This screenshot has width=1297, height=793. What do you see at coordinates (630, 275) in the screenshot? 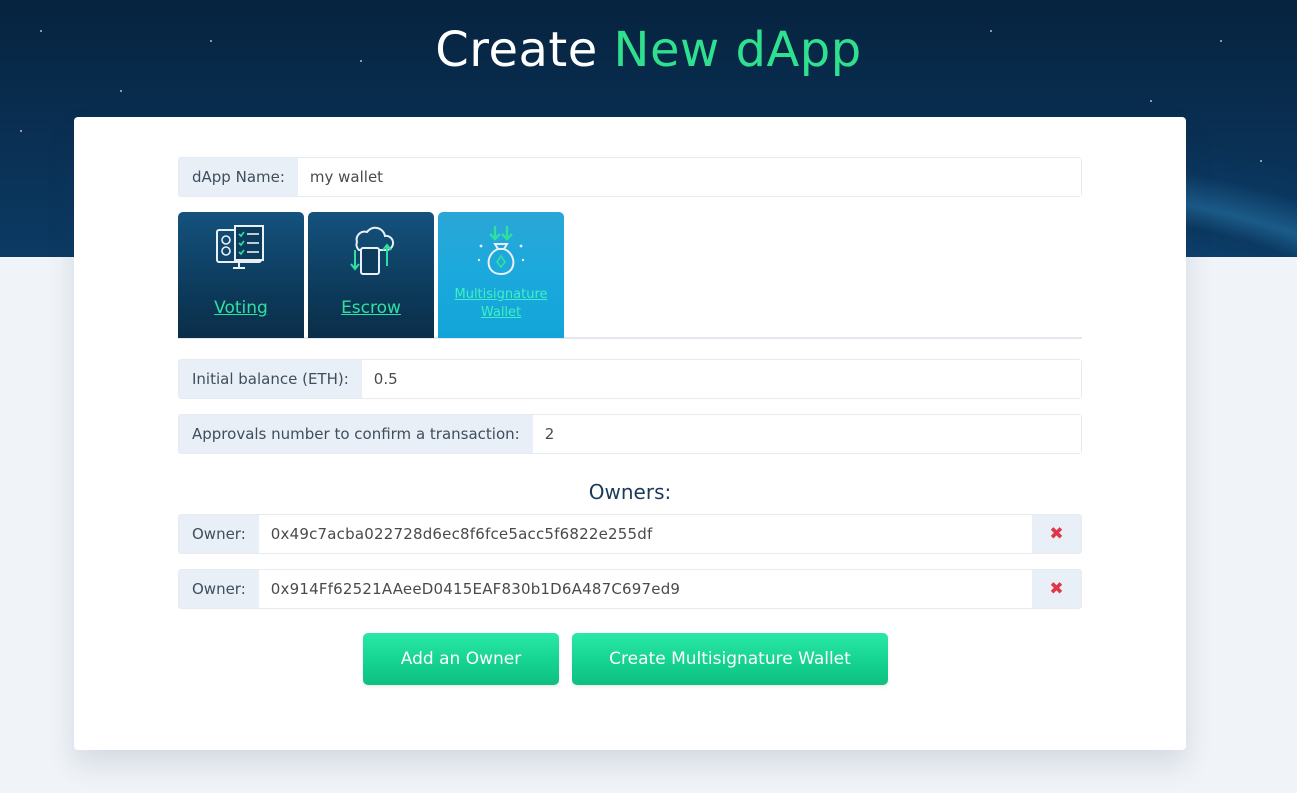
I see `dapp-type-tabs: Voting Escrow Multisignature Wallet` at bounding box center [630, 275].